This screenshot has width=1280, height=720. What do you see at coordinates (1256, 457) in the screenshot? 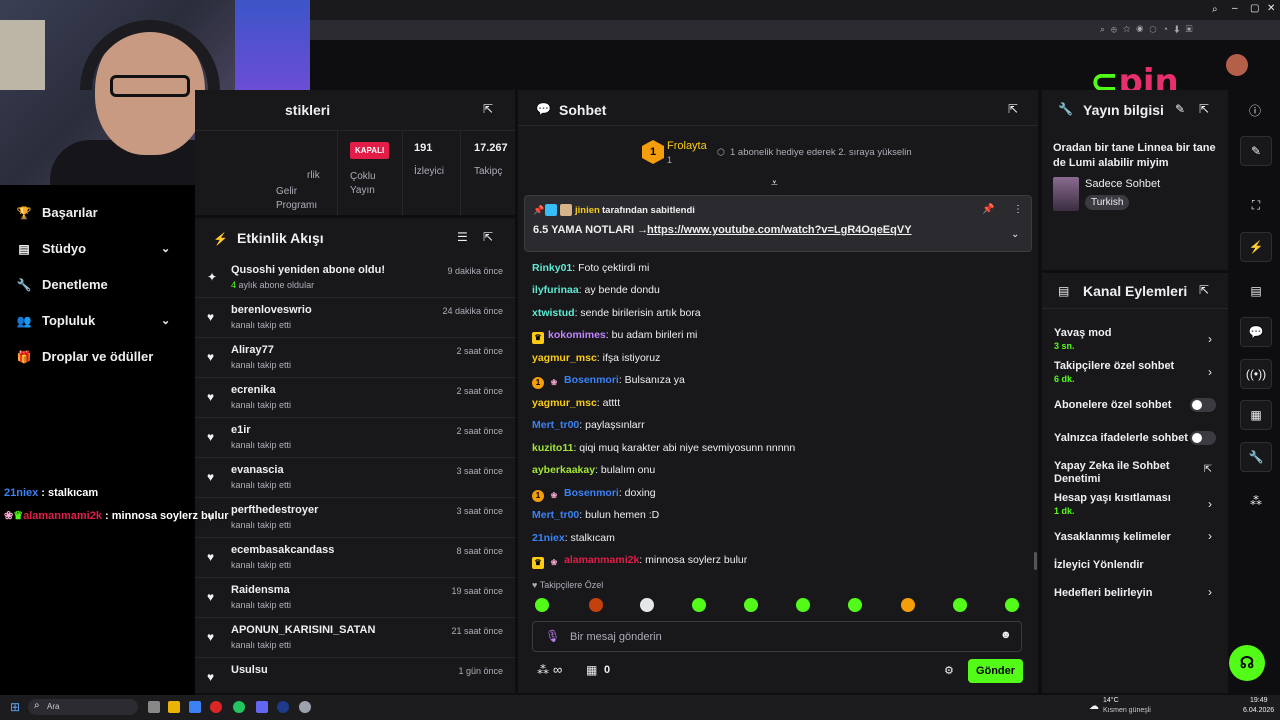
I see `moderation-button: 🔧` at bounding box center [1256, 457].